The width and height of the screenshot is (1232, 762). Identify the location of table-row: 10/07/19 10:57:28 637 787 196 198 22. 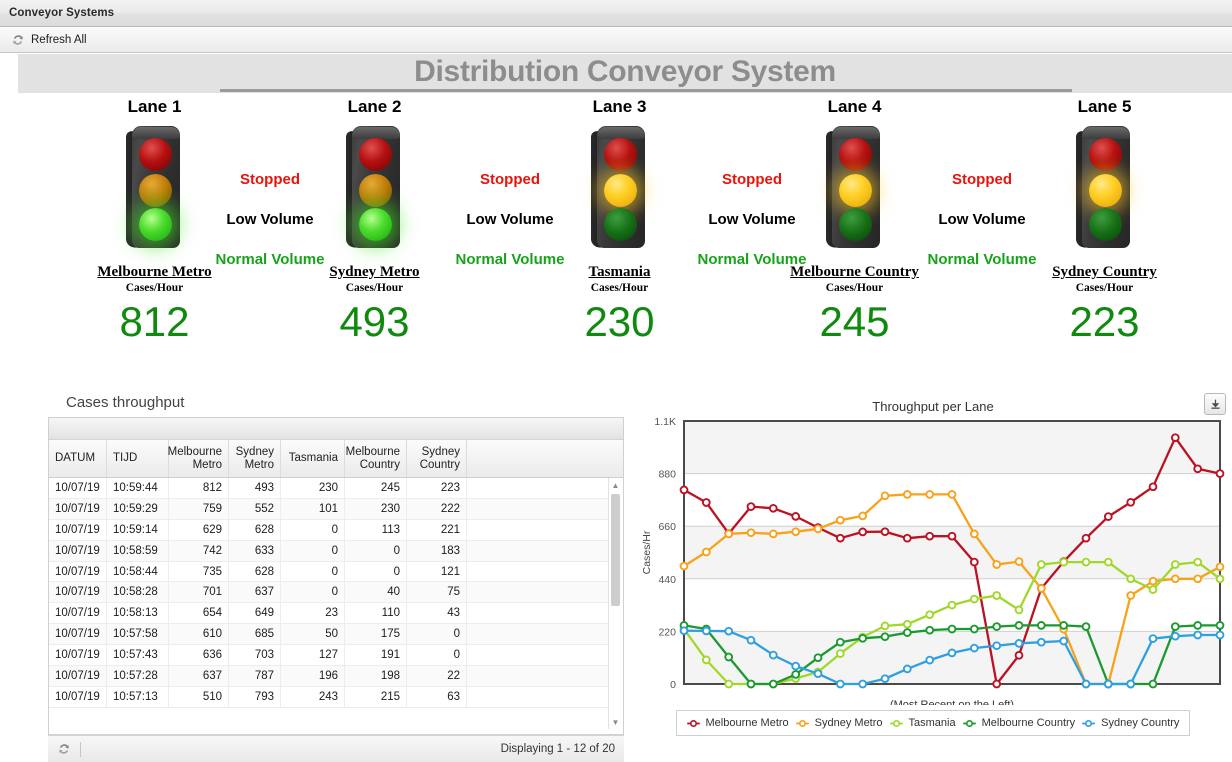
(336, 676).